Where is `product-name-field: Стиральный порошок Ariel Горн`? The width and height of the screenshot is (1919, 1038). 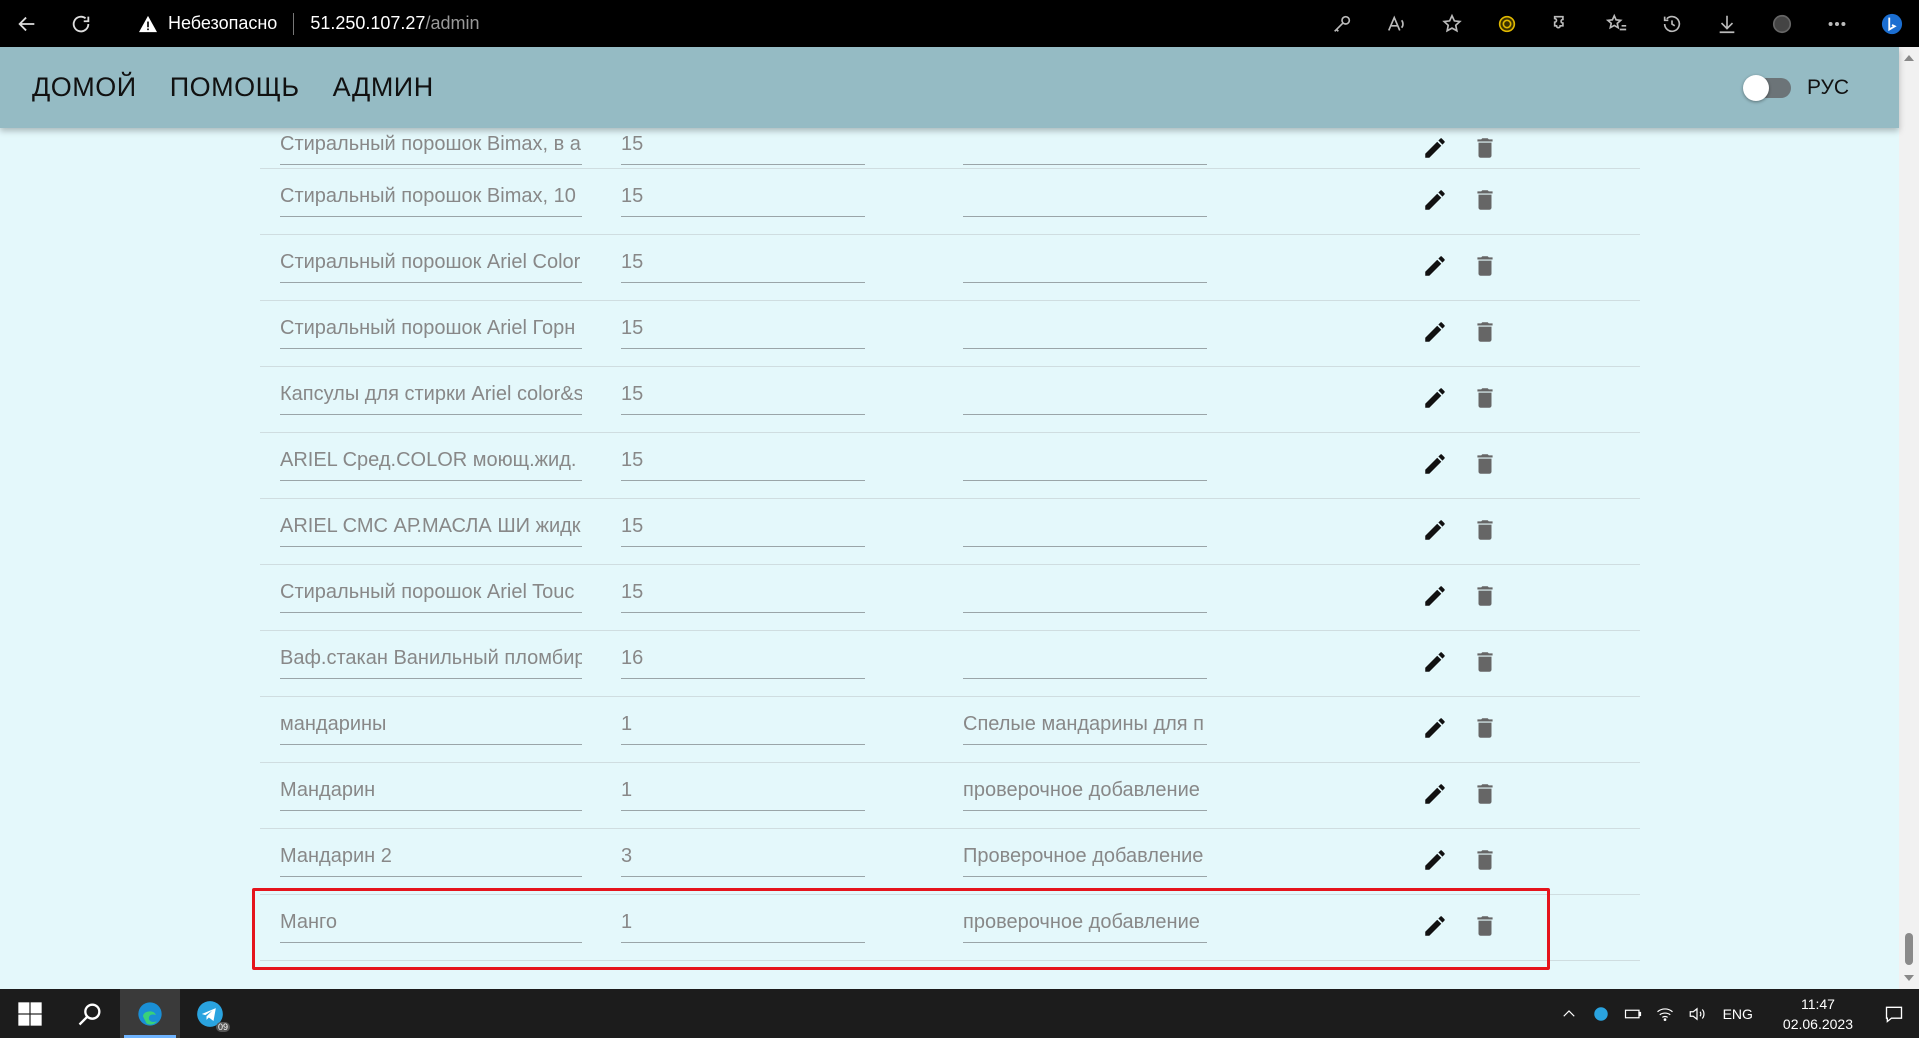
product-name-field: Стиральный порошок Ariel Горн is located at coordinates (431, 331).